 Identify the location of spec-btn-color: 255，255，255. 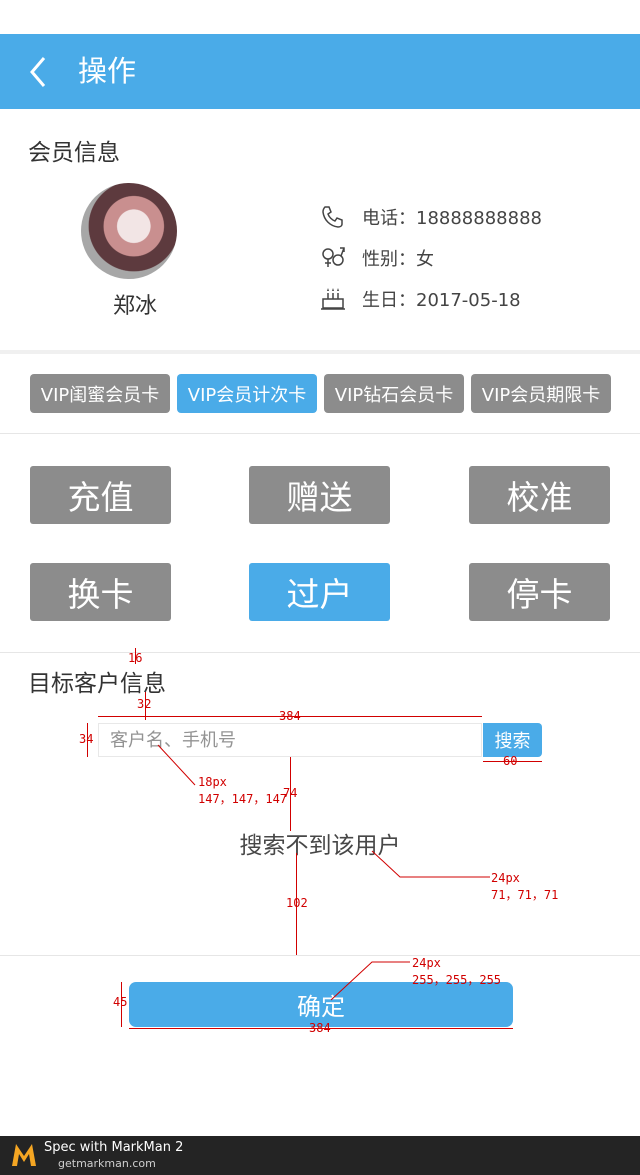
(457, 980).